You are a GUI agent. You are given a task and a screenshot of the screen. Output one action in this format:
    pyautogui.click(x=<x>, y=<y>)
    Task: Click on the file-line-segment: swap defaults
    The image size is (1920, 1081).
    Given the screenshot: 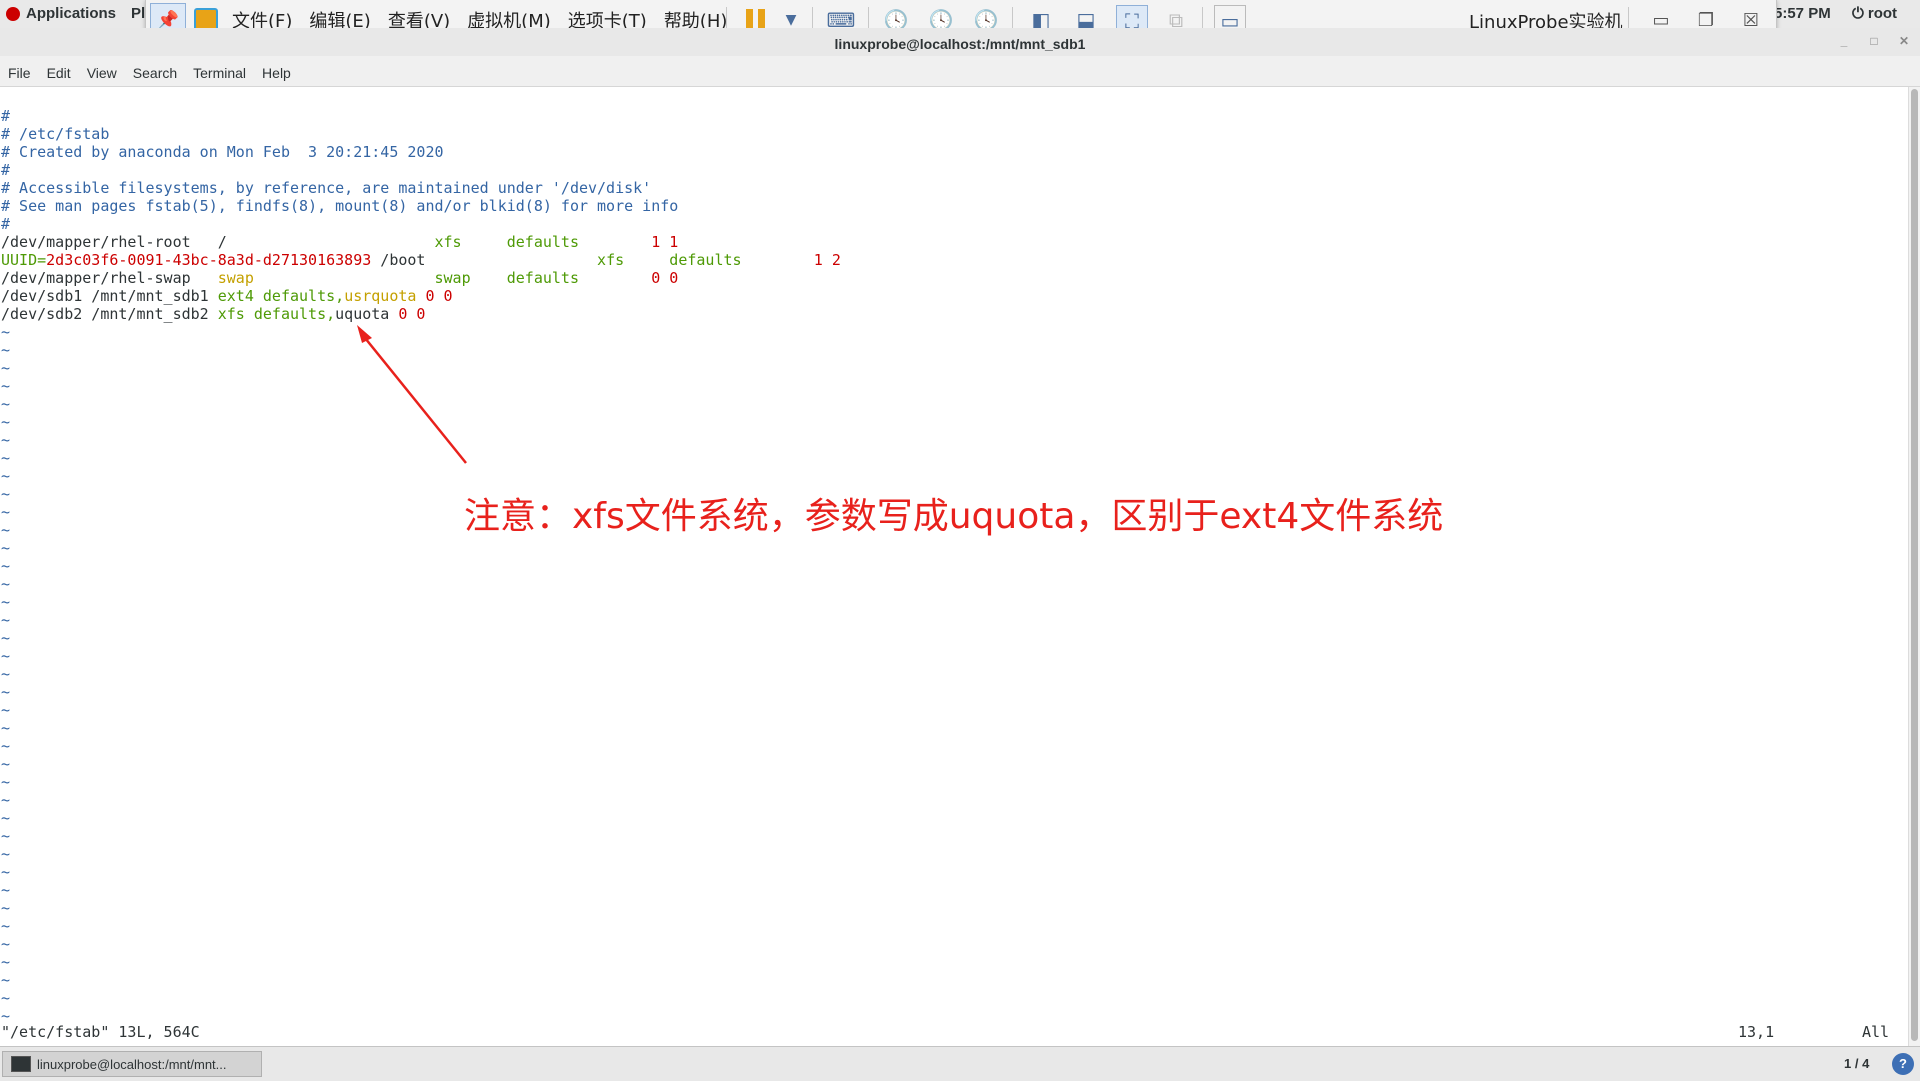 What is the action you would take?
    pyautogui.click(x=543, y=278)
    